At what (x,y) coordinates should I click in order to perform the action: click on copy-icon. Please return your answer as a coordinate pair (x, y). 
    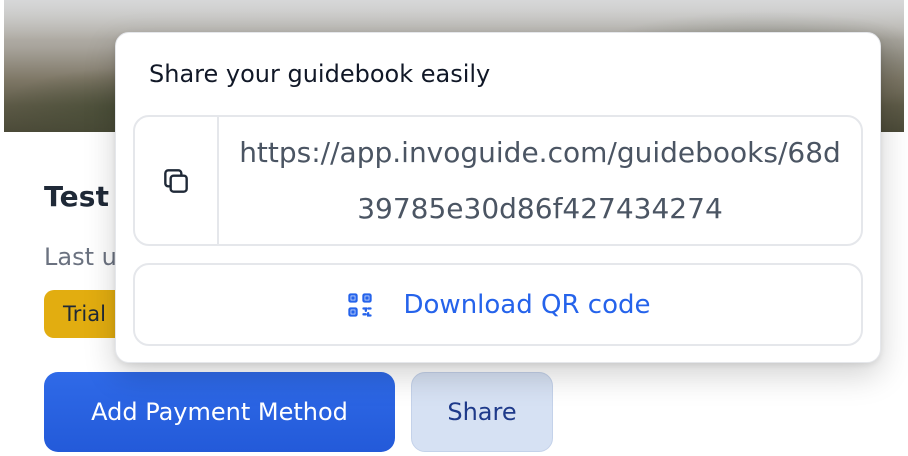
    Looking at the image, I should click on (176, 181).